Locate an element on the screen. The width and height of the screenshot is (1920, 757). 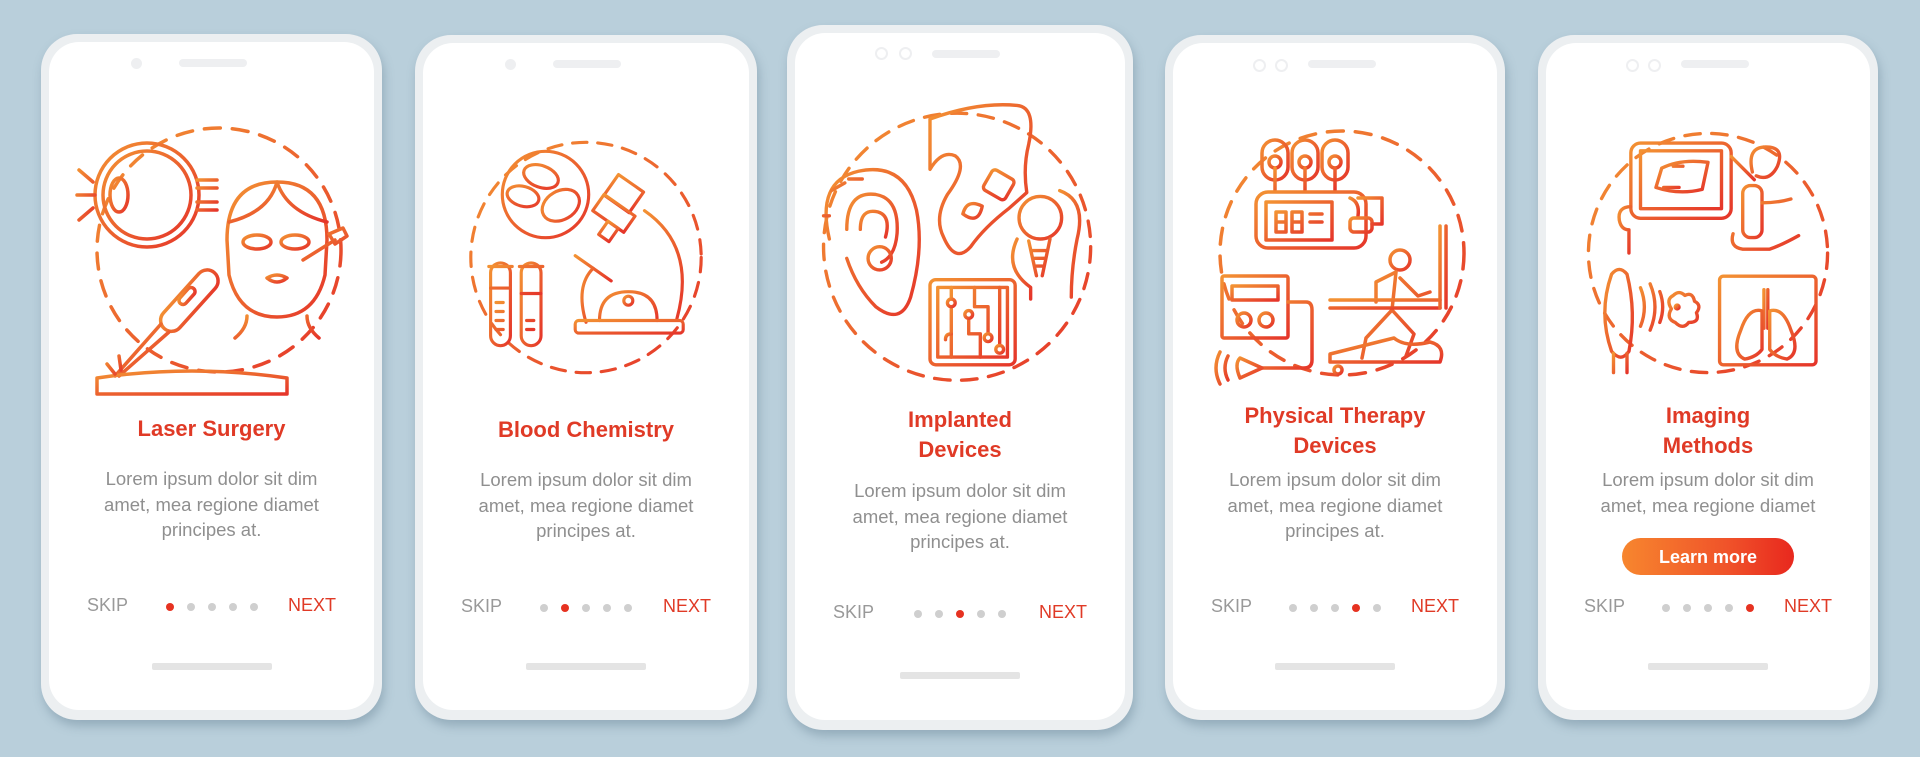
camera-dot is located at coordinates (136, 63).